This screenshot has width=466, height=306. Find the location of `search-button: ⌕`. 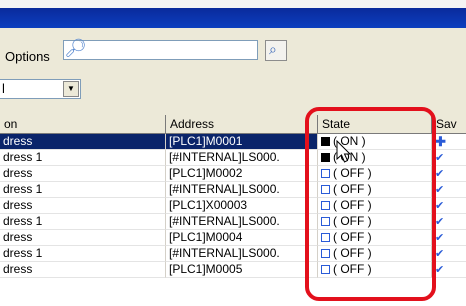

search-button: ⌕ is located at coordinates (276, 50).